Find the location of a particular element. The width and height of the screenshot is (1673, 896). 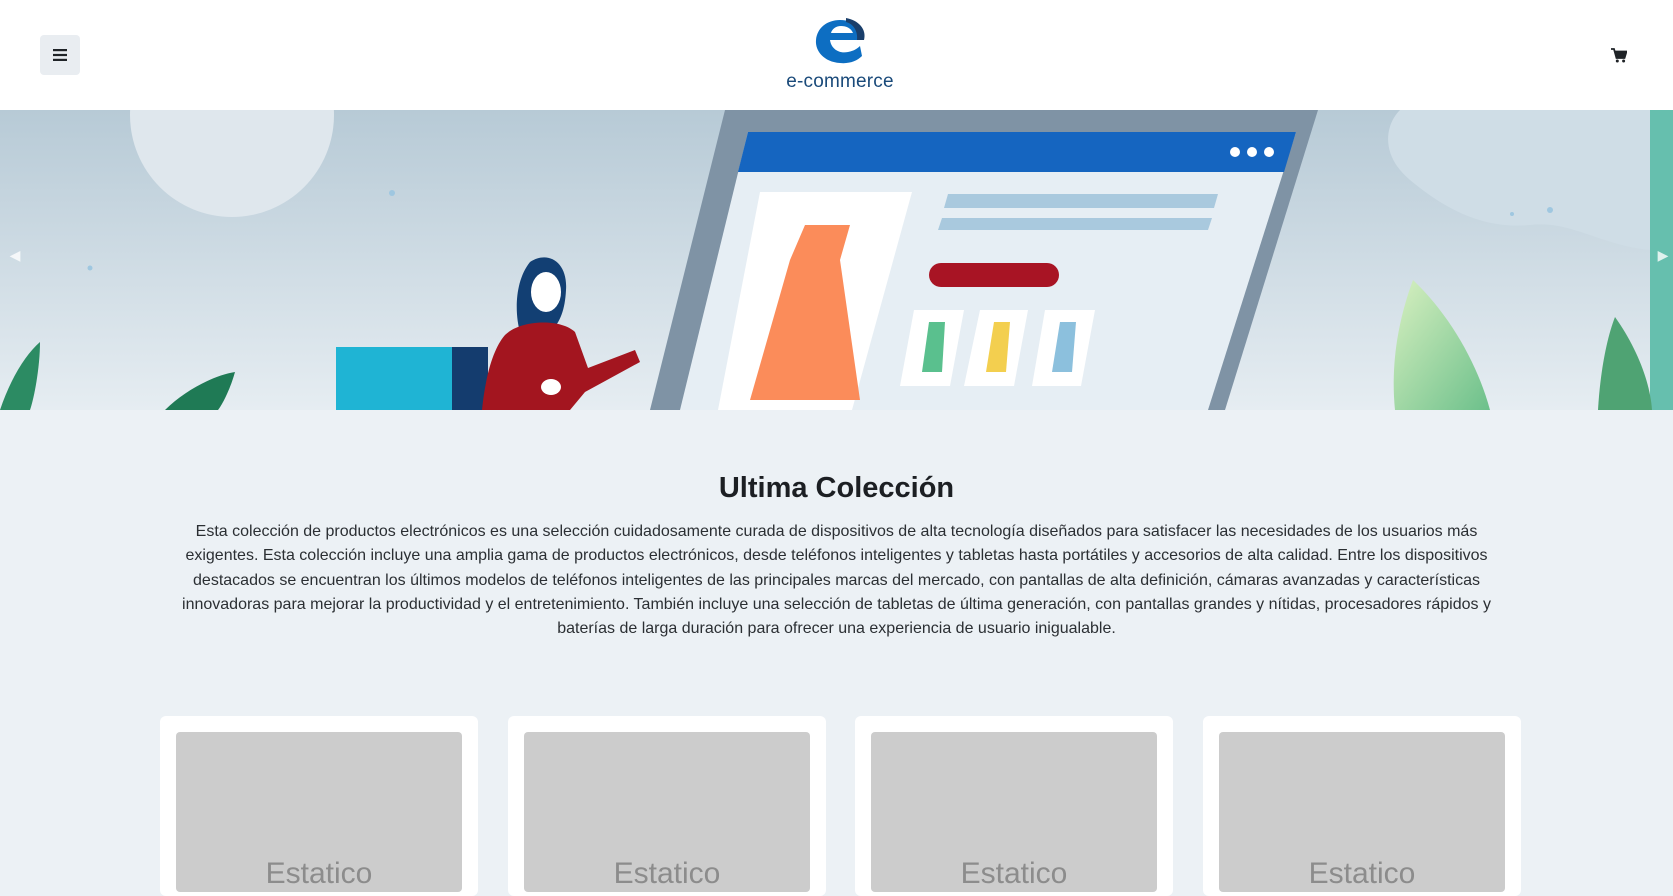

carousel-next-button: ▶ is located at coordinates (1663, 255).